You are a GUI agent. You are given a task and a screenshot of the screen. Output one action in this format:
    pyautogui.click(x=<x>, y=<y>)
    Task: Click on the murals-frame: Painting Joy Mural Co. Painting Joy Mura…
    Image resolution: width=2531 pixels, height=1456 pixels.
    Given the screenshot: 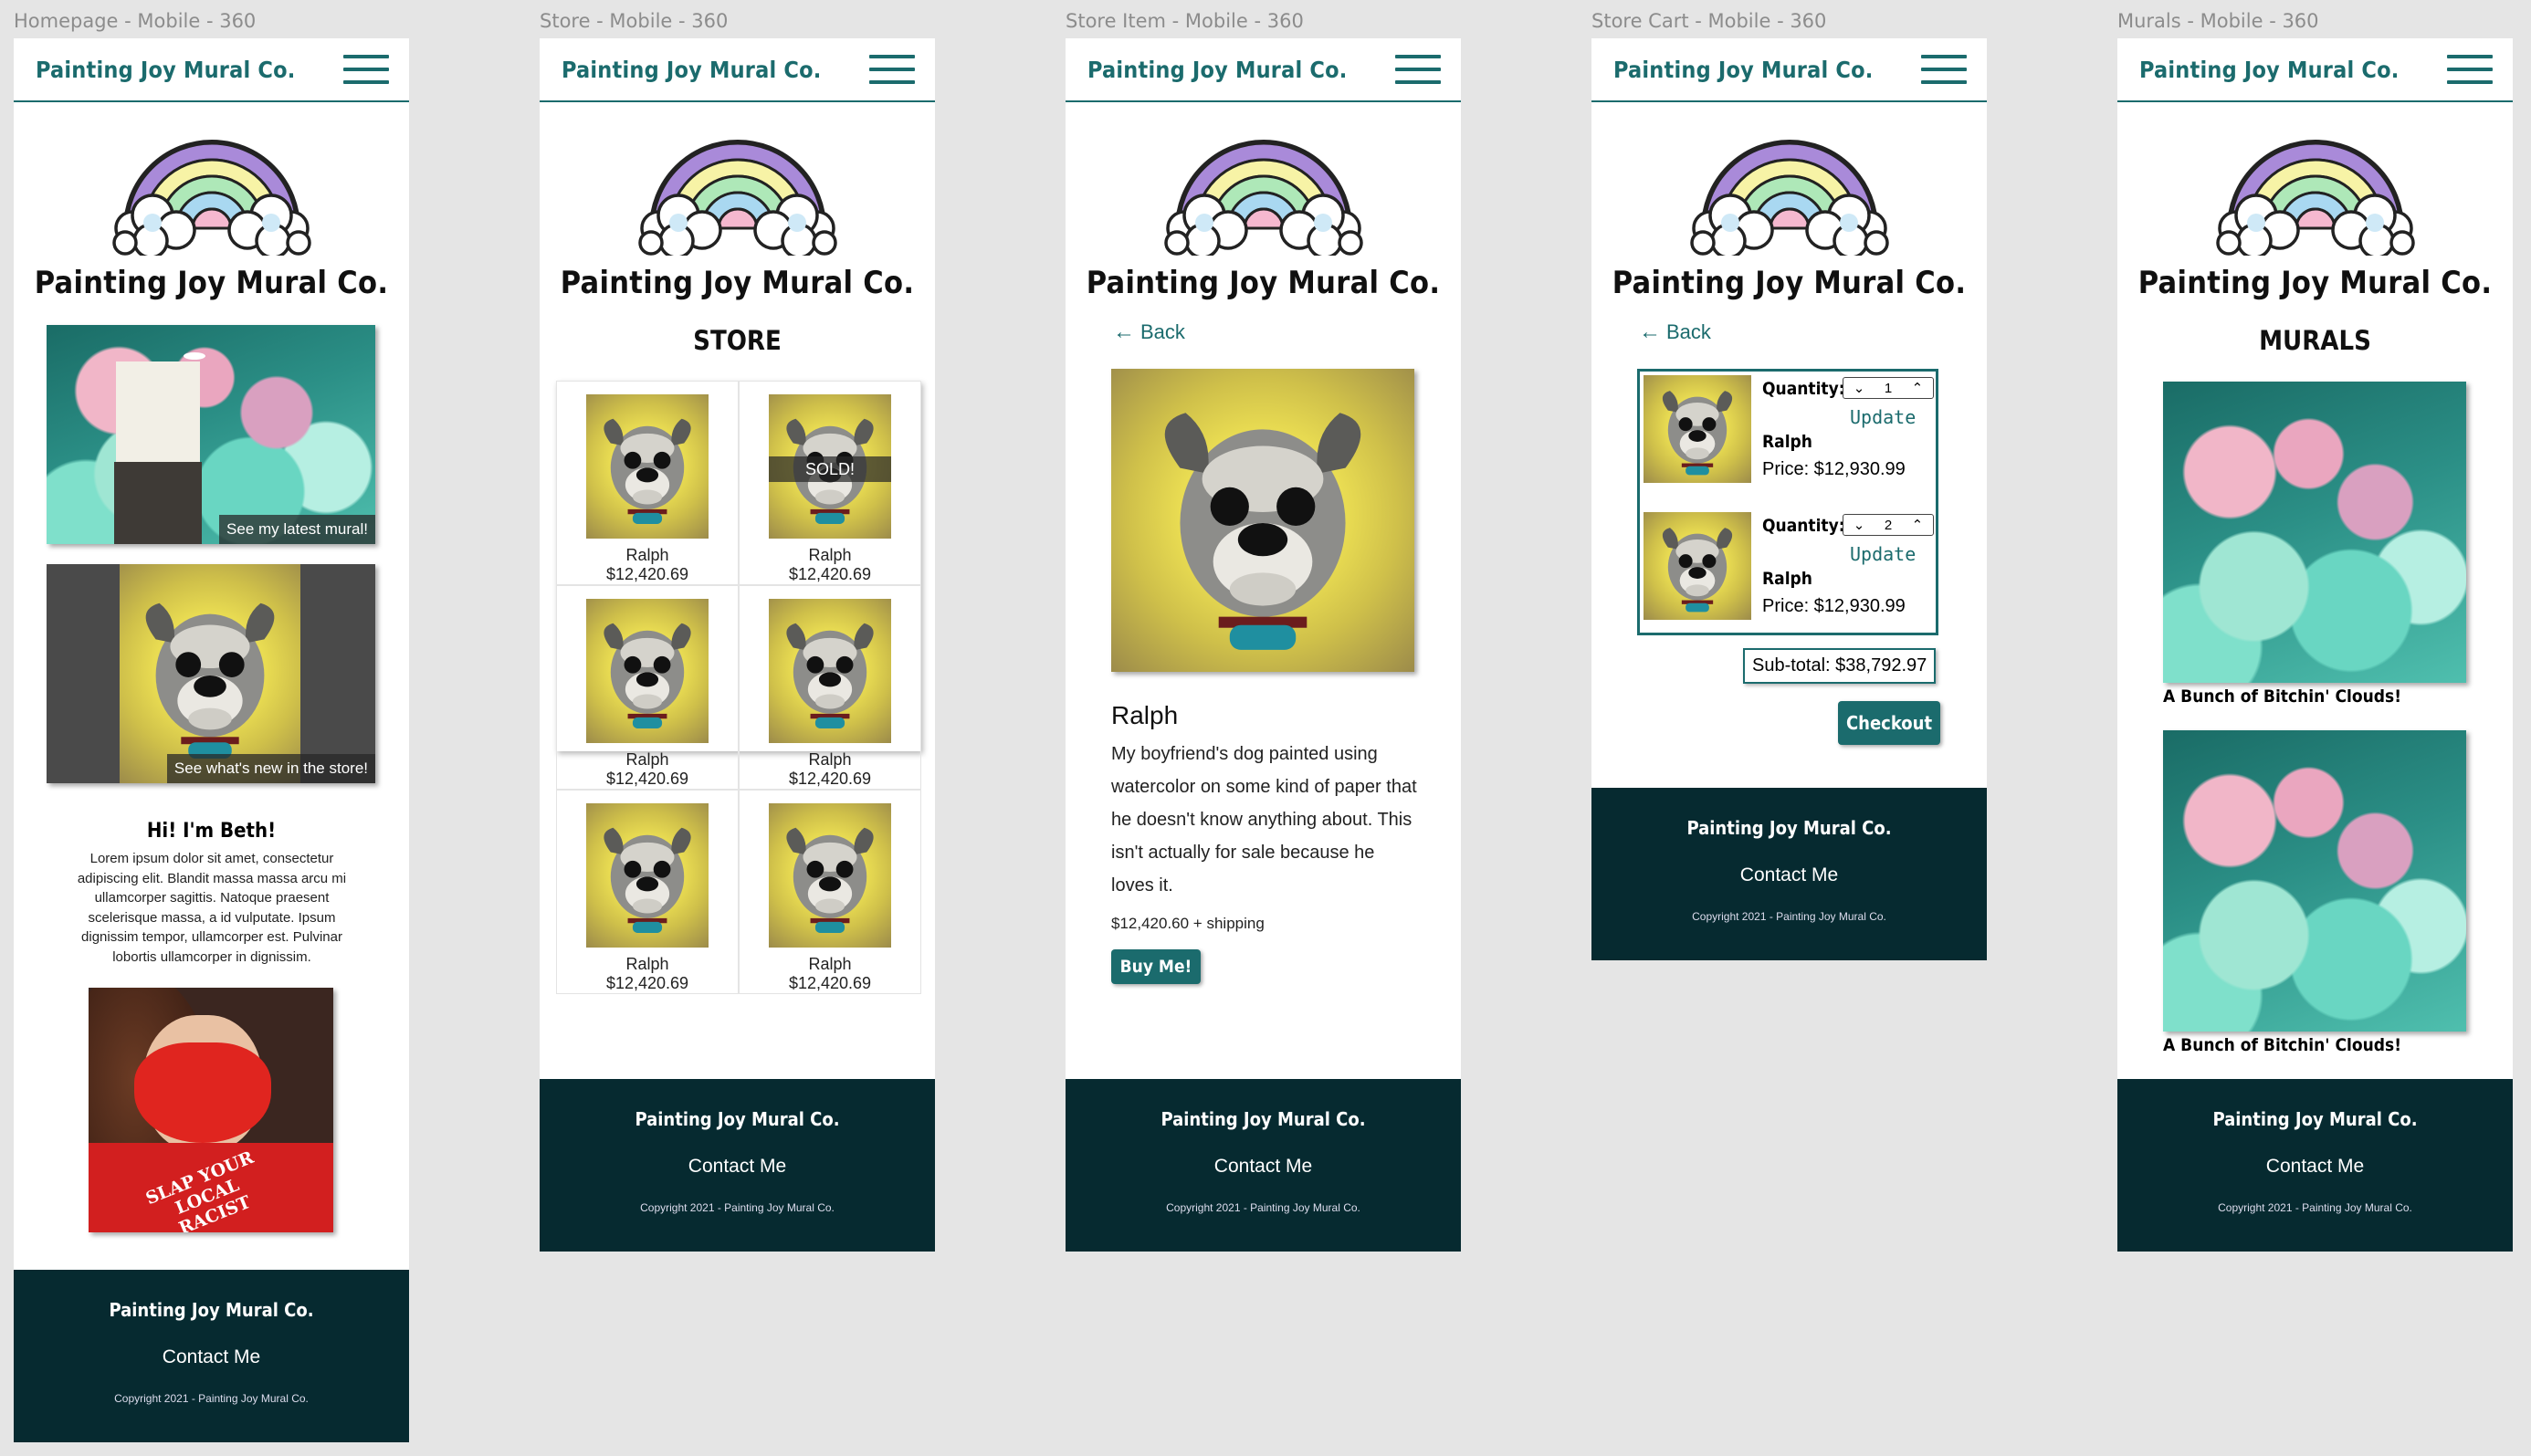 What is the action you would take?
    pyautogui.click(x=2315, y=645)
    